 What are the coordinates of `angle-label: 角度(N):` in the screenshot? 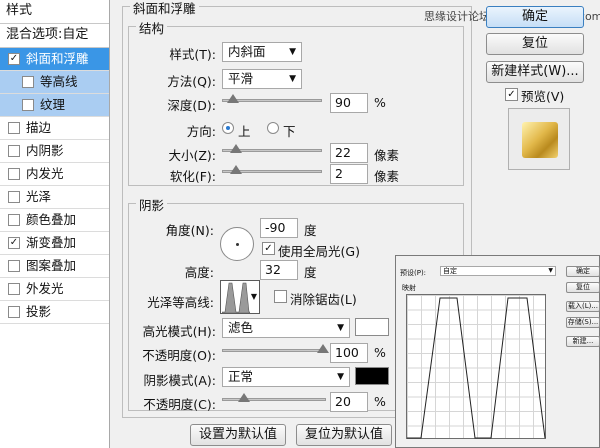 It's located at (189, 230).